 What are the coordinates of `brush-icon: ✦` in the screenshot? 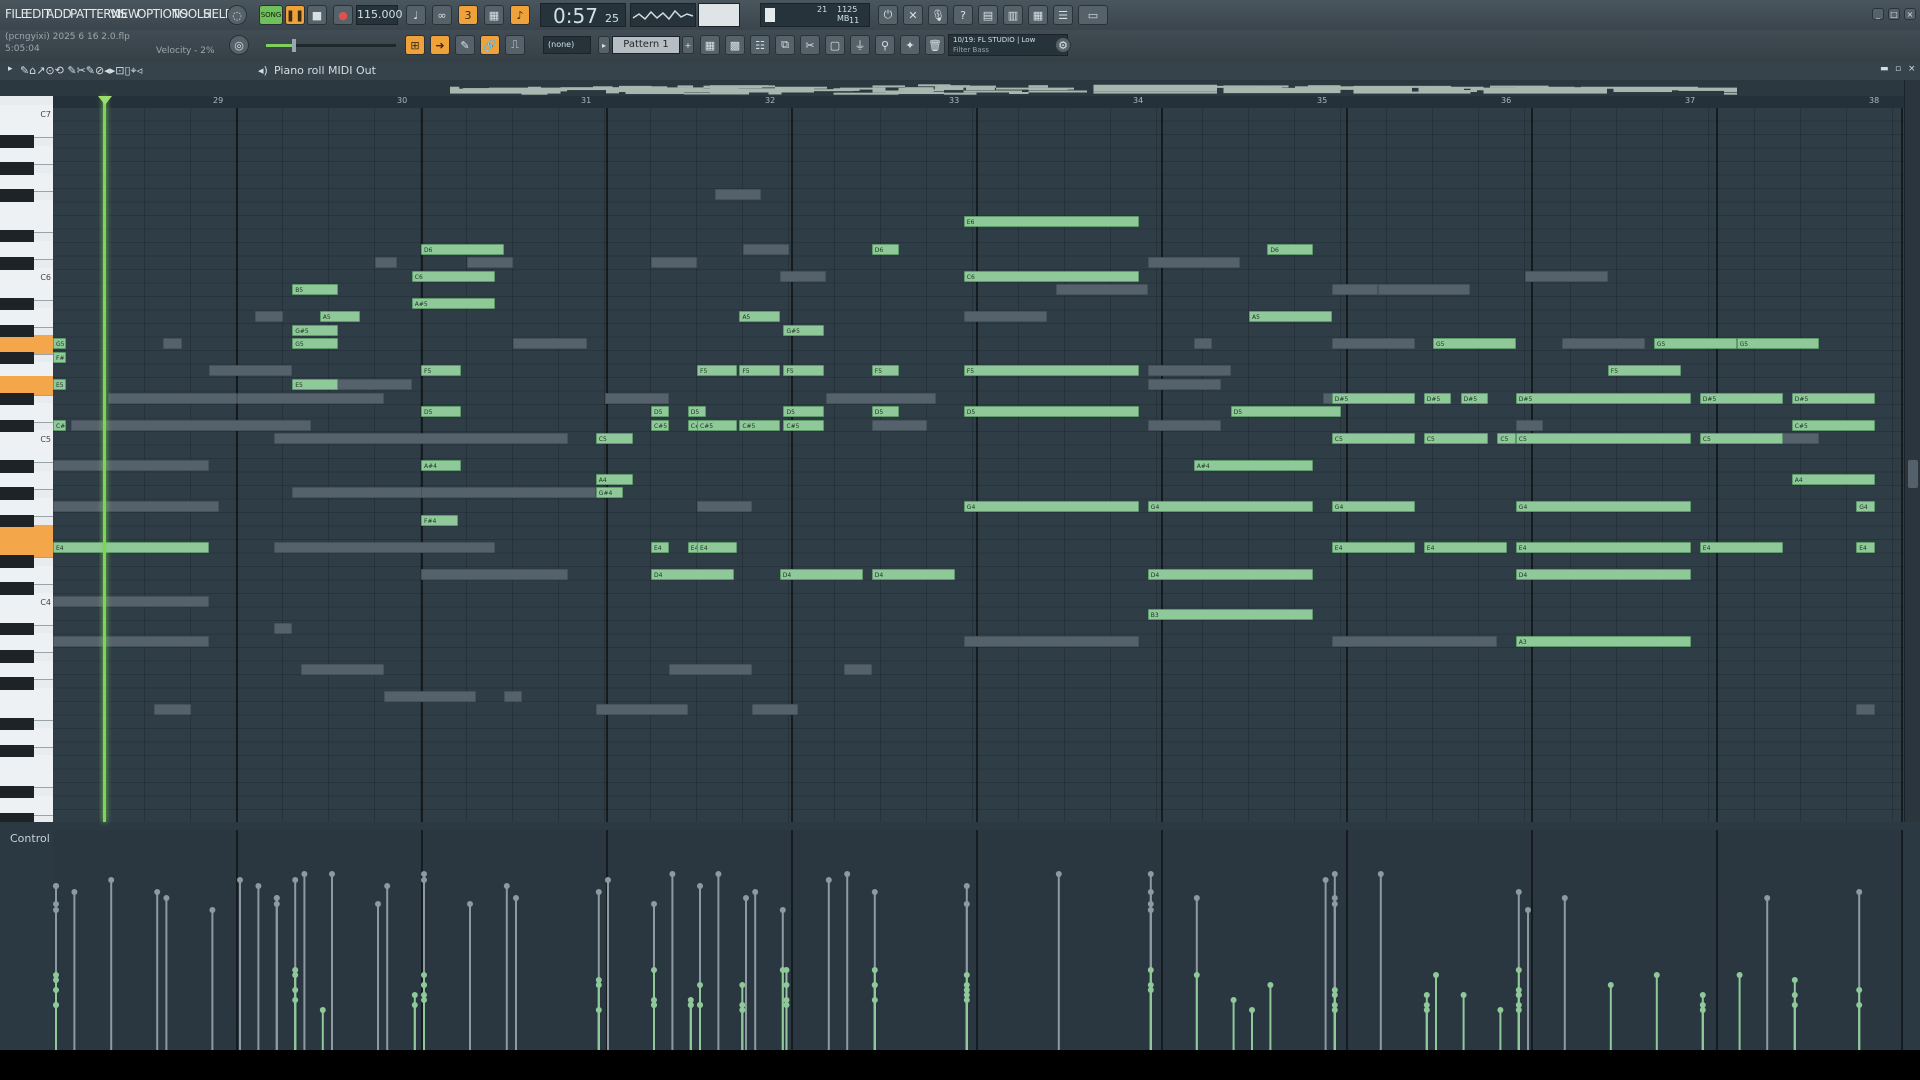 It's located at (910, 45).